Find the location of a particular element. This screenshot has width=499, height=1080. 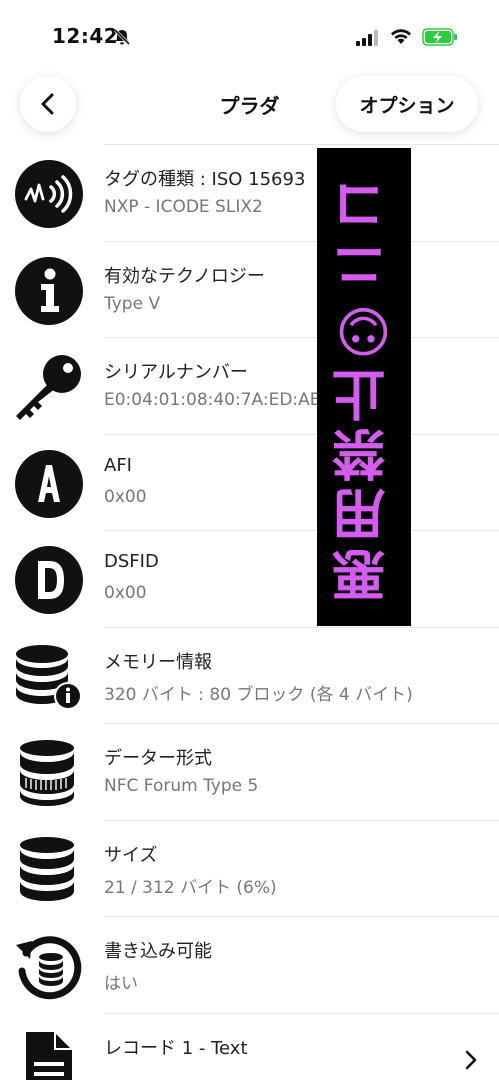

nav-bar: プラダ オプション is located at coordinates (249, 106).